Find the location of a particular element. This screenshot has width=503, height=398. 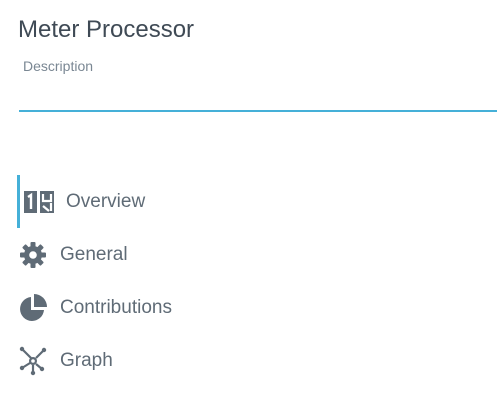

nav-item-general: General is located at coordinates (150, 254).